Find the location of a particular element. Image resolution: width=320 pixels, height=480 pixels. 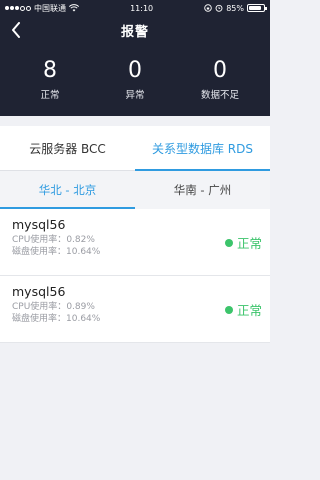

cpu-usage-value: 0.89% is located at coordinates (80, 307).